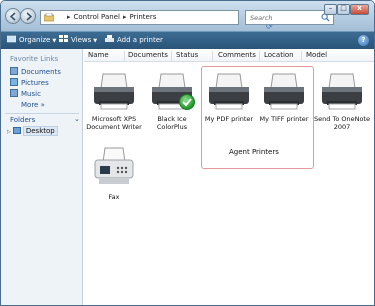  Describe the element at coordinates (109, 38) in the screenshot. I see `add-printer-icon` at that location.